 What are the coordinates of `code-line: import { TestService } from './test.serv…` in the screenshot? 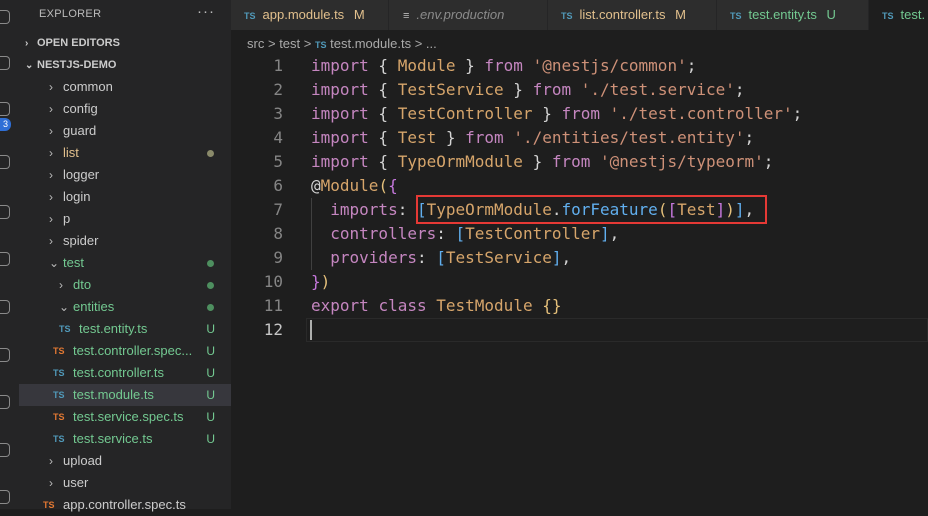 It's located at (528, 90).